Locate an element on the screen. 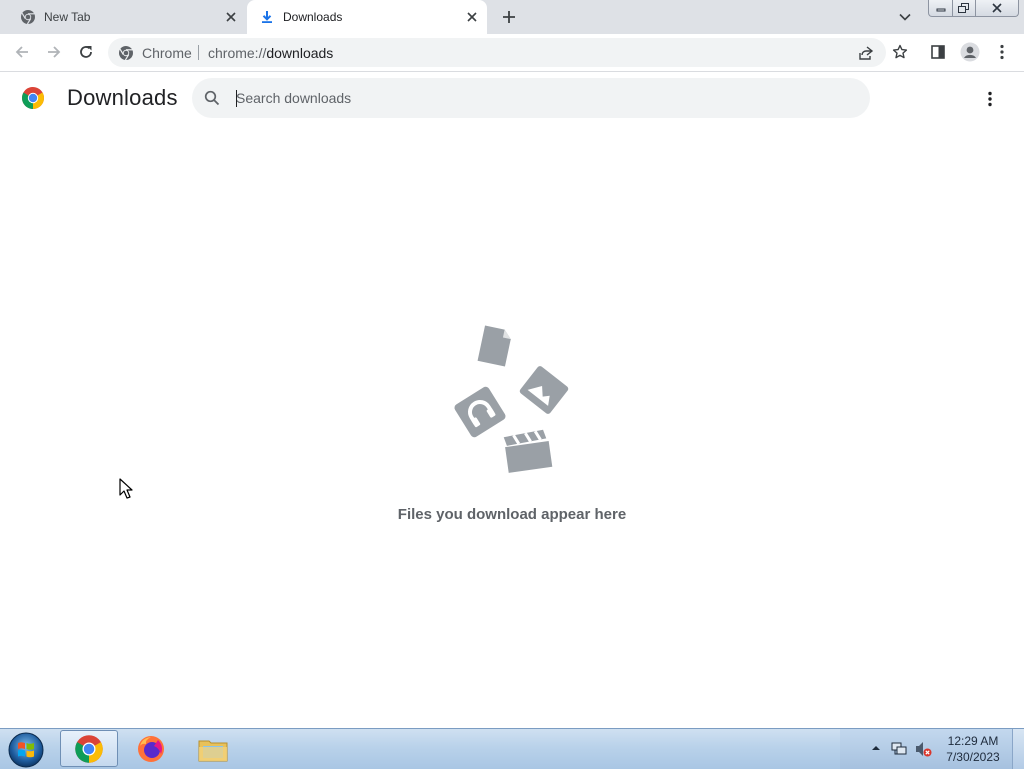 Image resolution: width=1024 pixels, height=769 pixels. tab-search-button is located at coordinates (905, 17).